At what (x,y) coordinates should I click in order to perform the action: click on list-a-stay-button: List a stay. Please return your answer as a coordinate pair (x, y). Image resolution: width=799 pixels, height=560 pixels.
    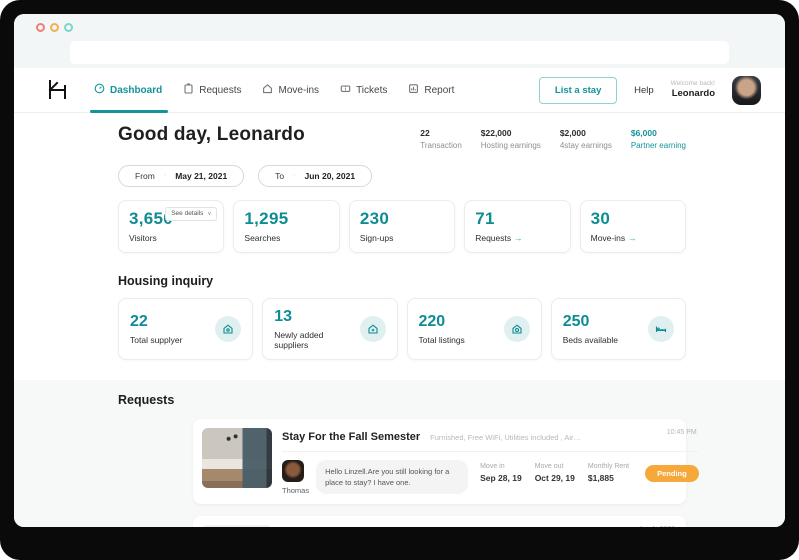
    Looking at the image, I should click on (578, 90).